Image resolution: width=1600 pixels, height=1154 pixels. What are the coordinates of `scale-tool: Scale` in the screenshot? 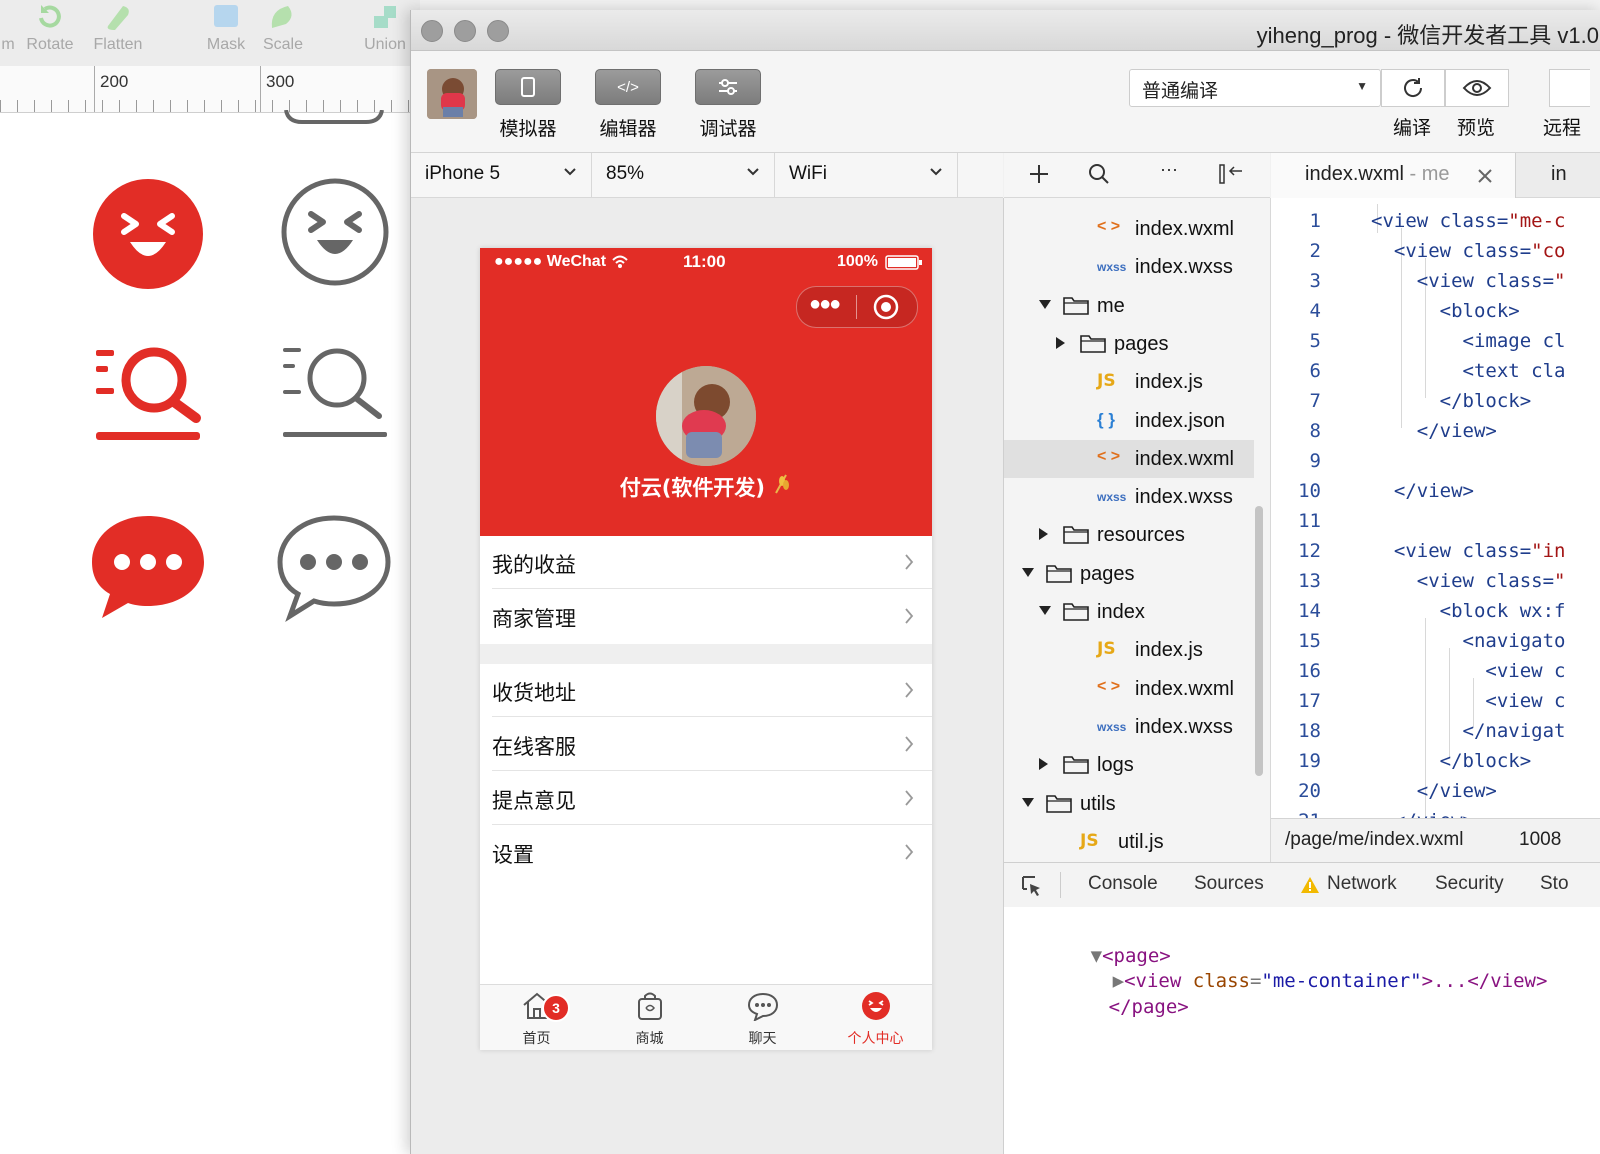 It's located at (283, 27).